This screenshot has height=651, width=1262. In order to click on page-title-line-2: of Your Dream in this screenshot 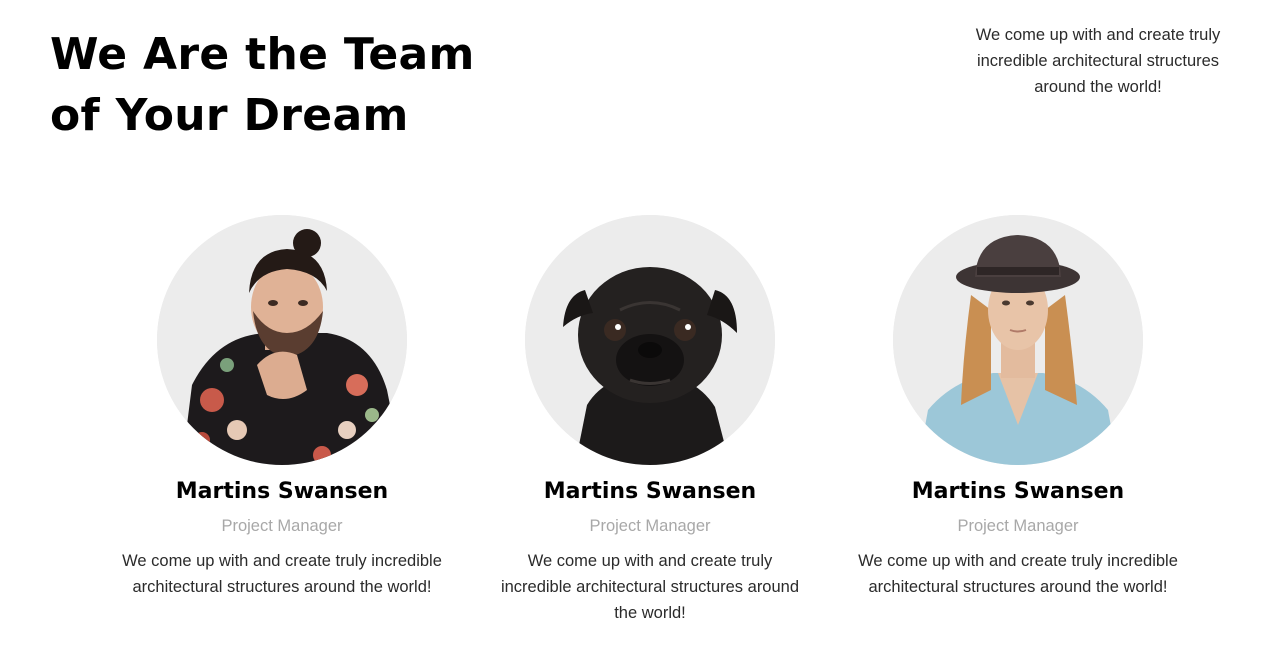, I will do `click(229, 115)`.